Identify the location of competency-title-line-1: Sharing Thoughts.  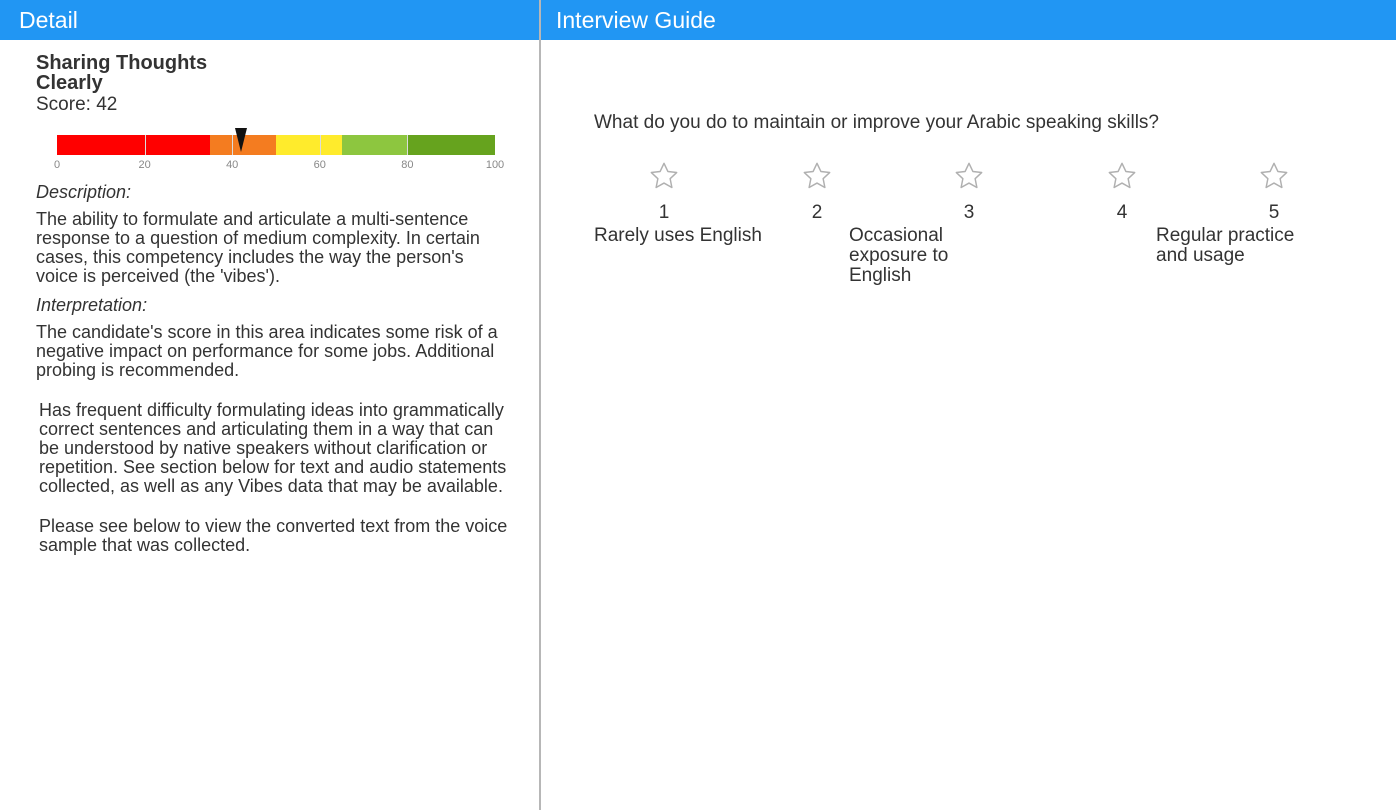
(122, 63).